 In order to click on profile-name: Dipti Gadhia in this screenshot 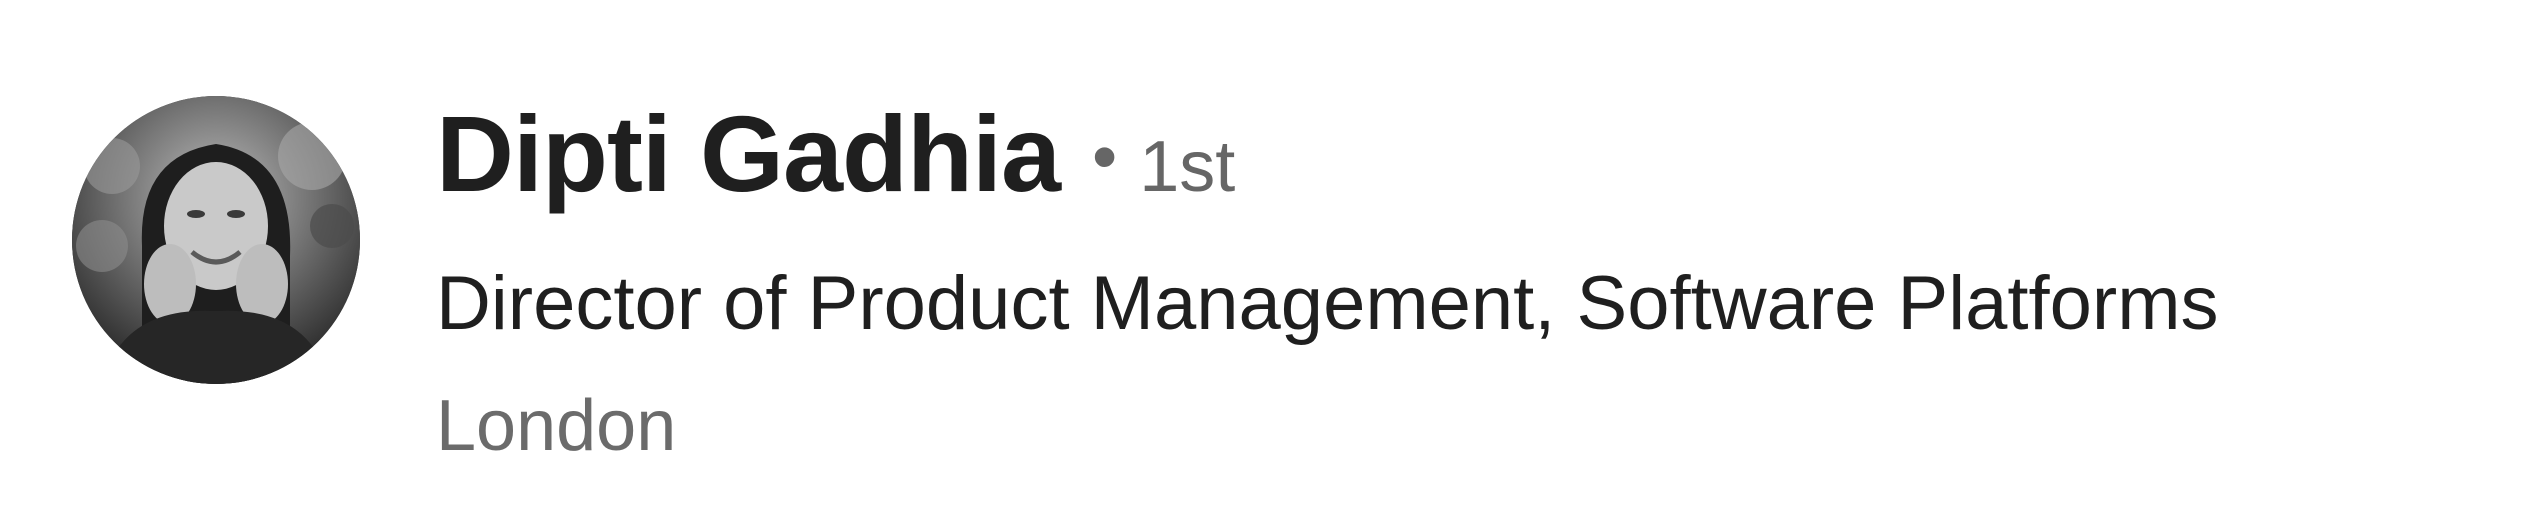, I will do `click(748, 154)`.